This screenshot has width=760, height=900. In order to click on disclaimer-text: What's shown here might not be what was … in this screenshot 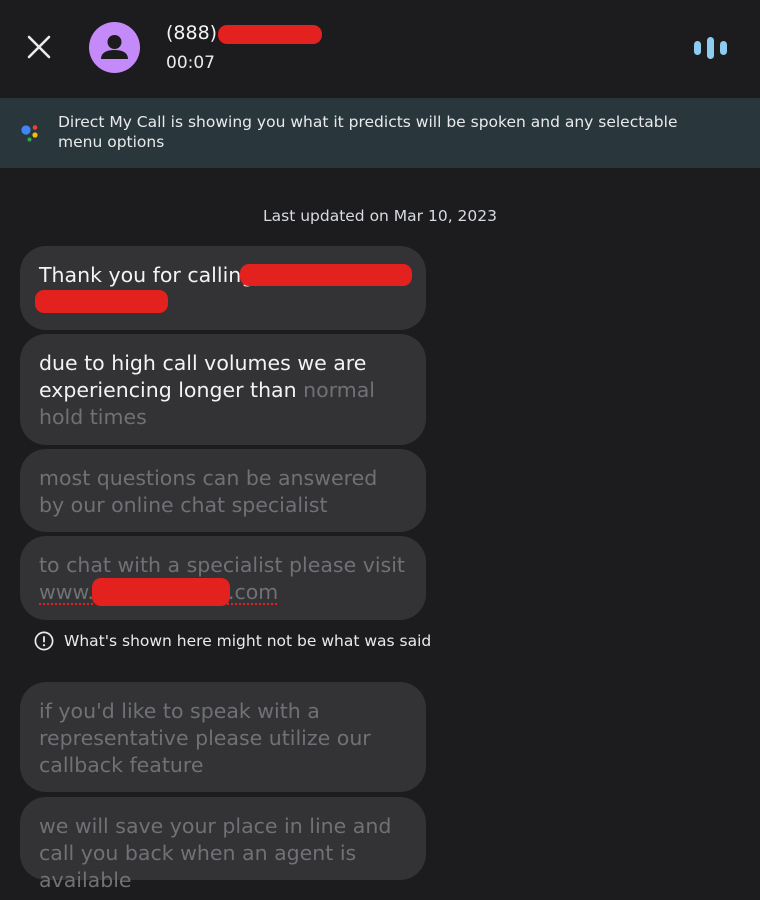, I will do `click(248, 641)`.